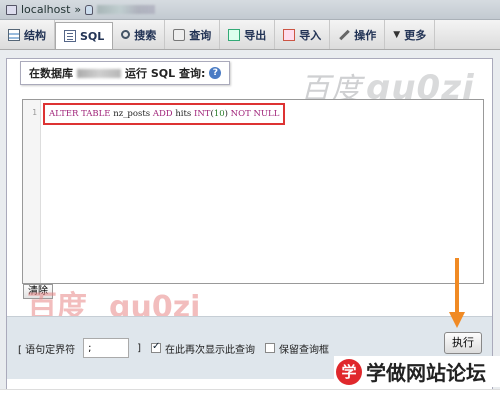  Describe the element at coordinates (365, 35) in the screenshot. I see `tab-label: 操作` at that location.